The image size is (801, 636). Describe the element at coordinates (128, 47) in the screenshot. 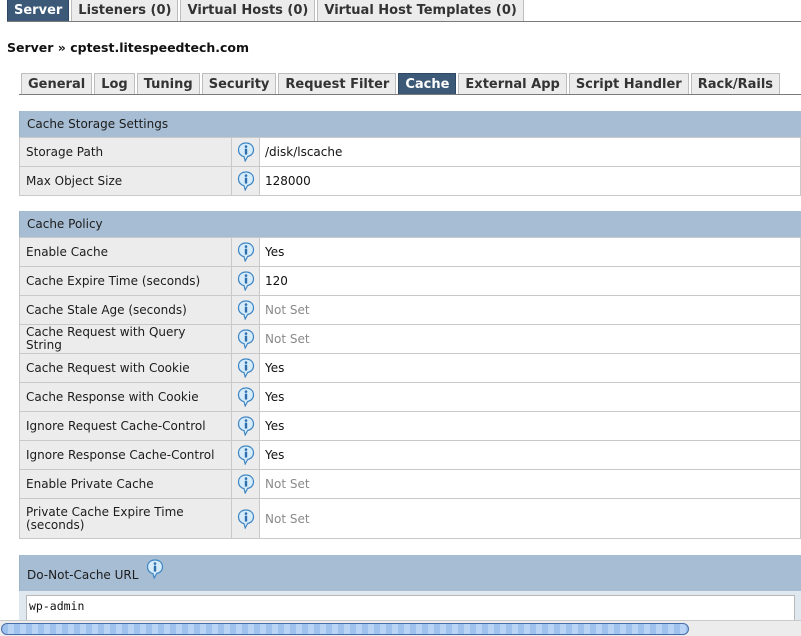

I see `breadcrumb: Server » cptest.litespeedtech.com` at that location.